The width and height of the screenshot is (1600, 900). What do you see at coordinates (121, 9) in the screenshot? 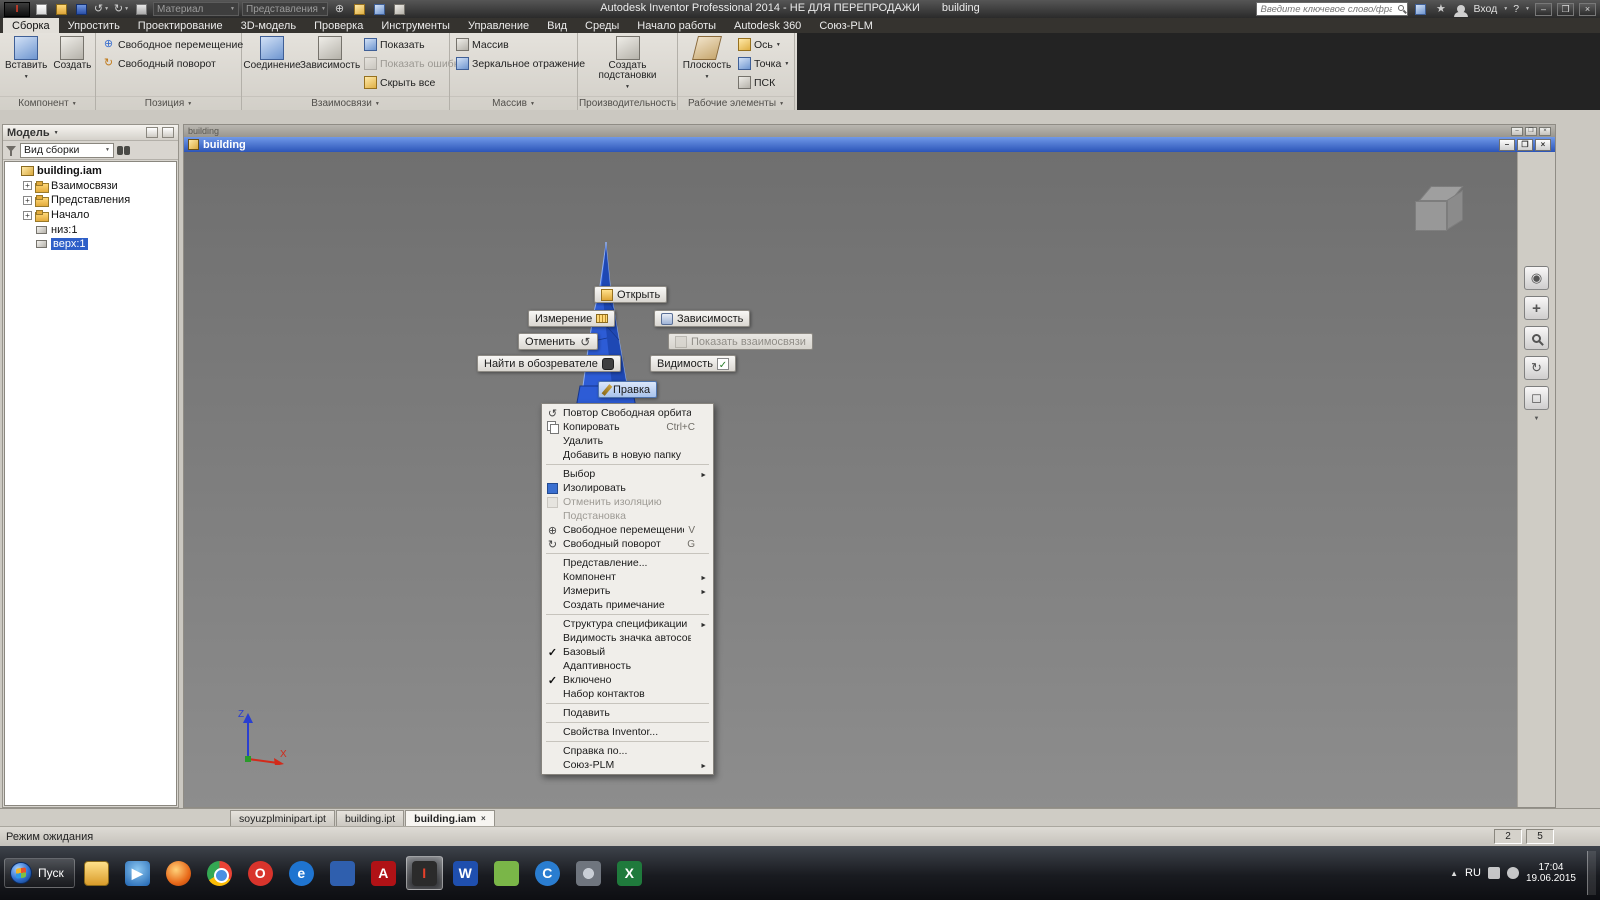
I see `redo-icon: ↻ ▼` at bounding box center [121, 9].